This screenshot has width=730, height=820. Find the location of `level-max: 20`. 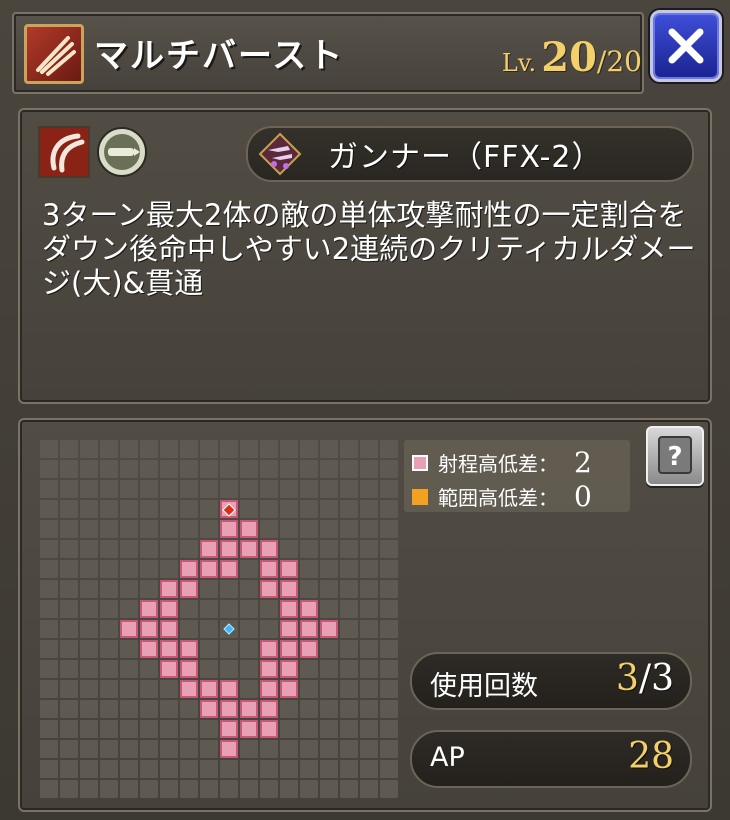

level-max: 20 is located at coordinates (624, 61).